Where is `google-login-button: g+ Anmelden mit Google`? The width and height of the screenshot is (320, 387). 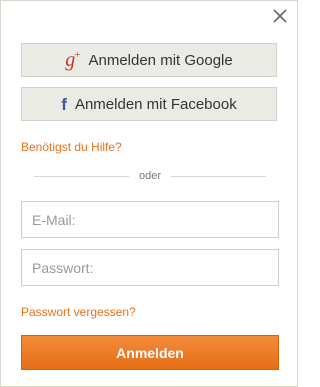 google-login-button: g+ Anmelden mit Google is located at coordinates (149, 60).